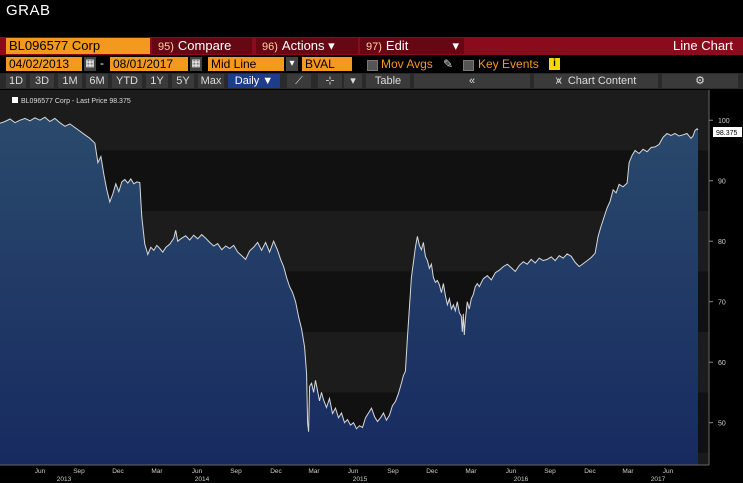  I want to click on y-tick-label: 60, so click(722, 363).